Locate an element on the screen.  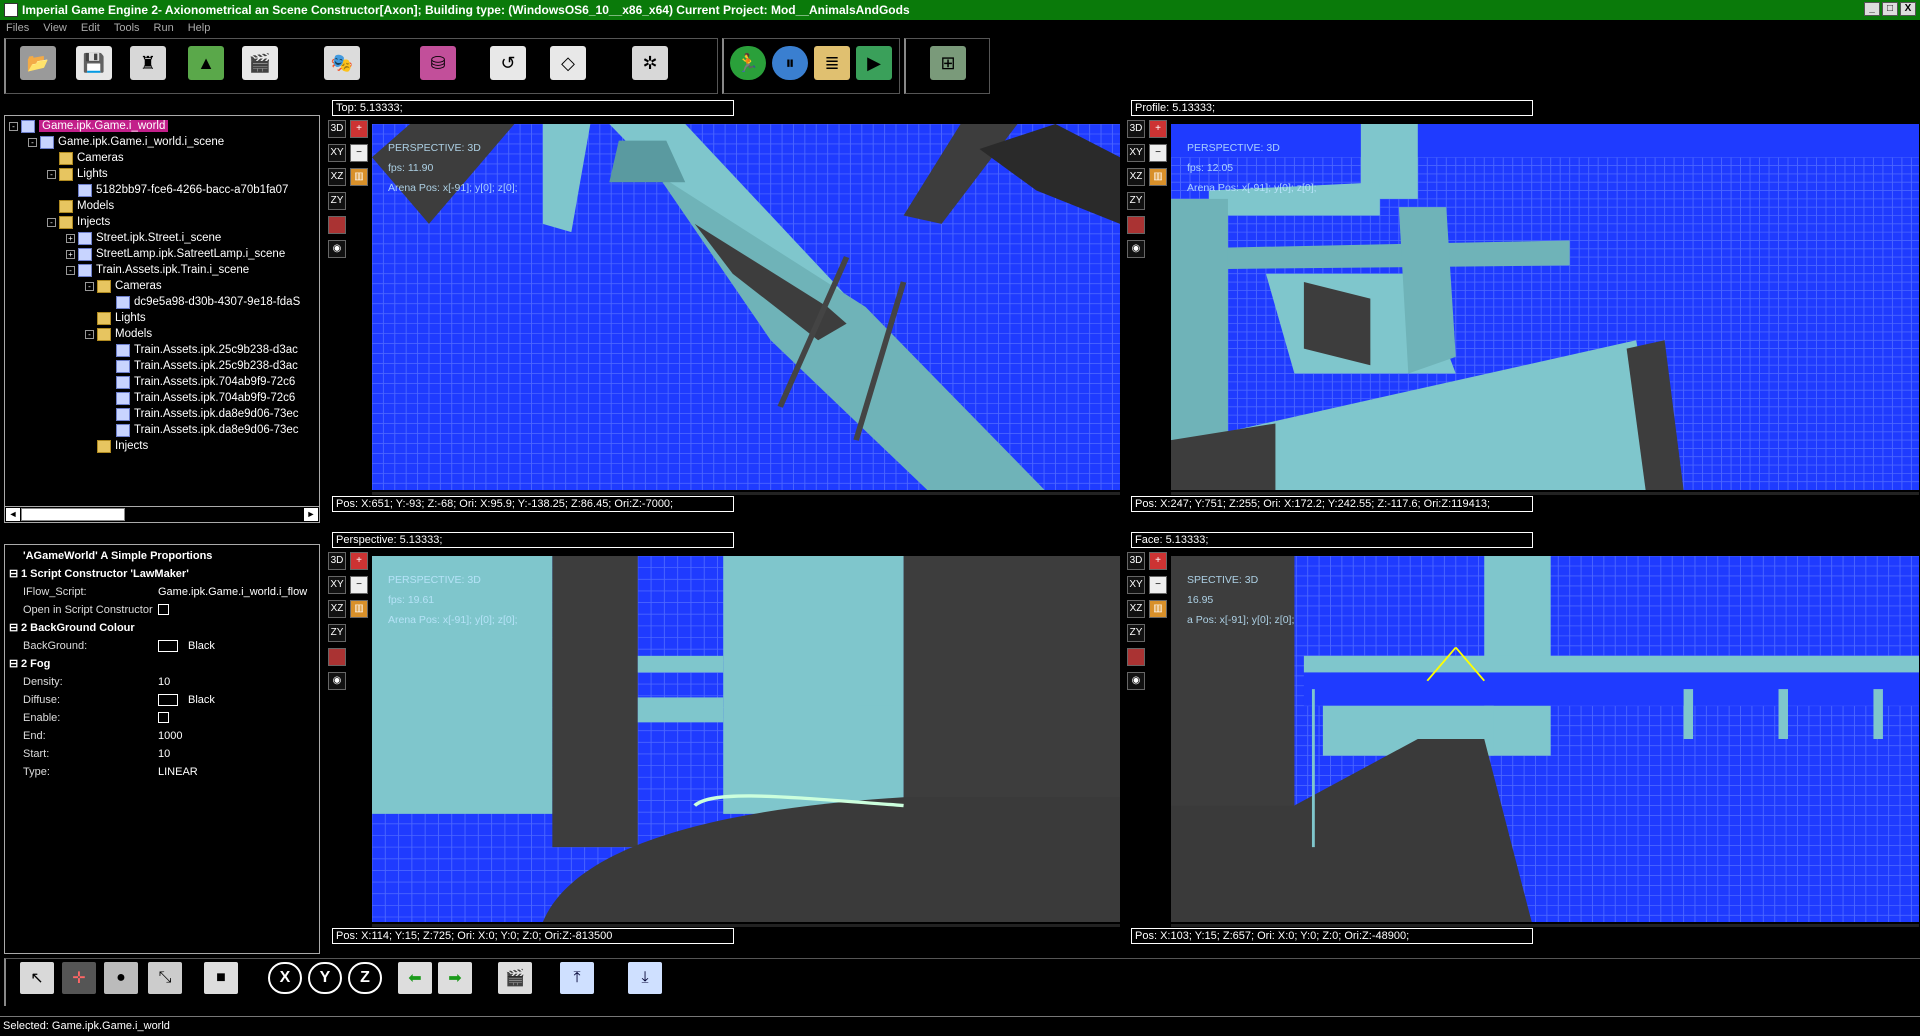
property-row: End: 1000 is located at coordinates (159, 735).